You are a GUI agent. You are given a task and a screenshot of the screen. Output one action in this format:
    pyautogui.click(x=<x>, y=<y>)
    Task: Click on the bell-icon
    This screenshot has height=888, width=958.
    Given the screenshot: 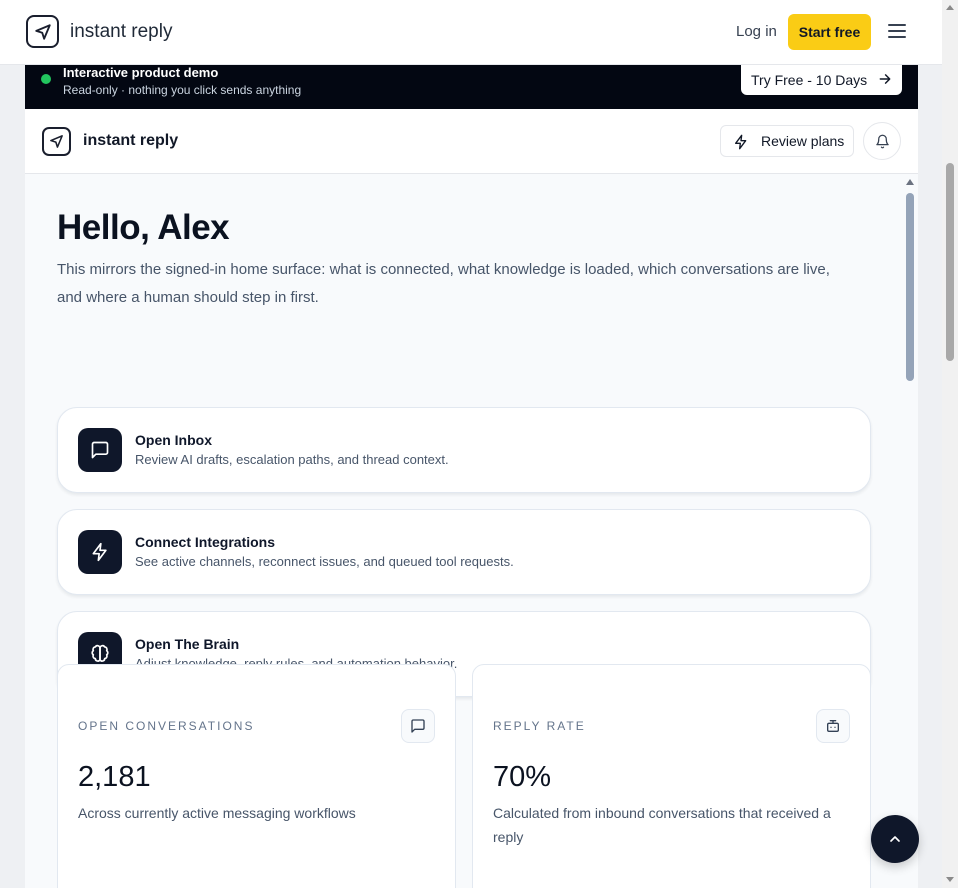 What is the action you would take?
    pyautogui.click(x=882, y=141)
    